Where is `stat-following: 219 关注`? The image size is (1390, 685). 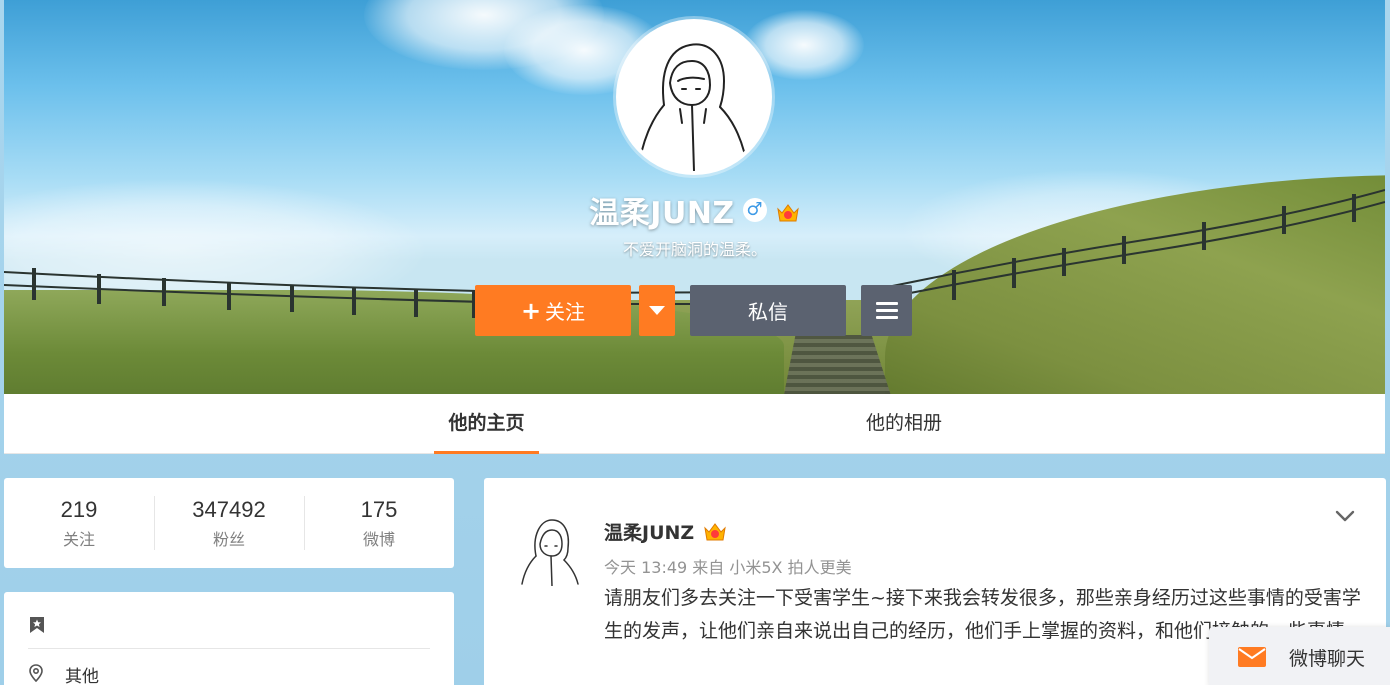
stat-following: 219 关注 is located at coordinates (79, 523).